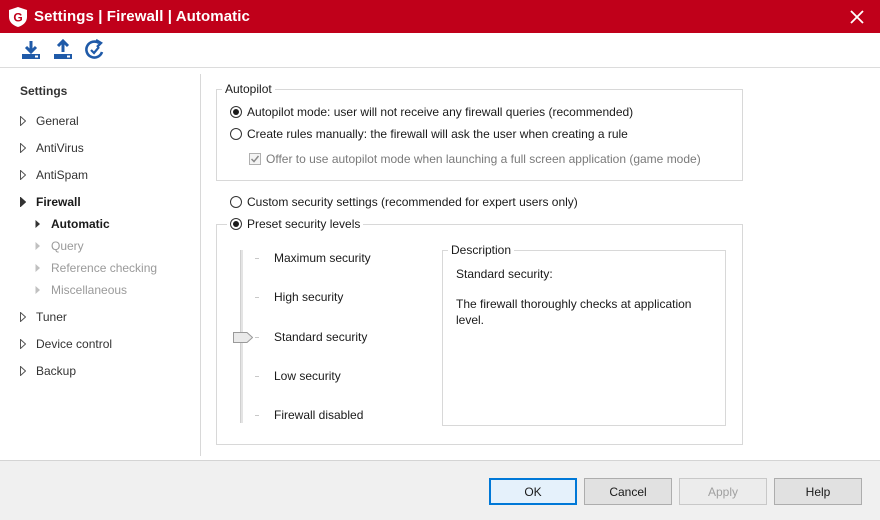 The height and width of the screenshot is (520, 880). I want to click on sidebar-item-query: Query, so click(59, 246).